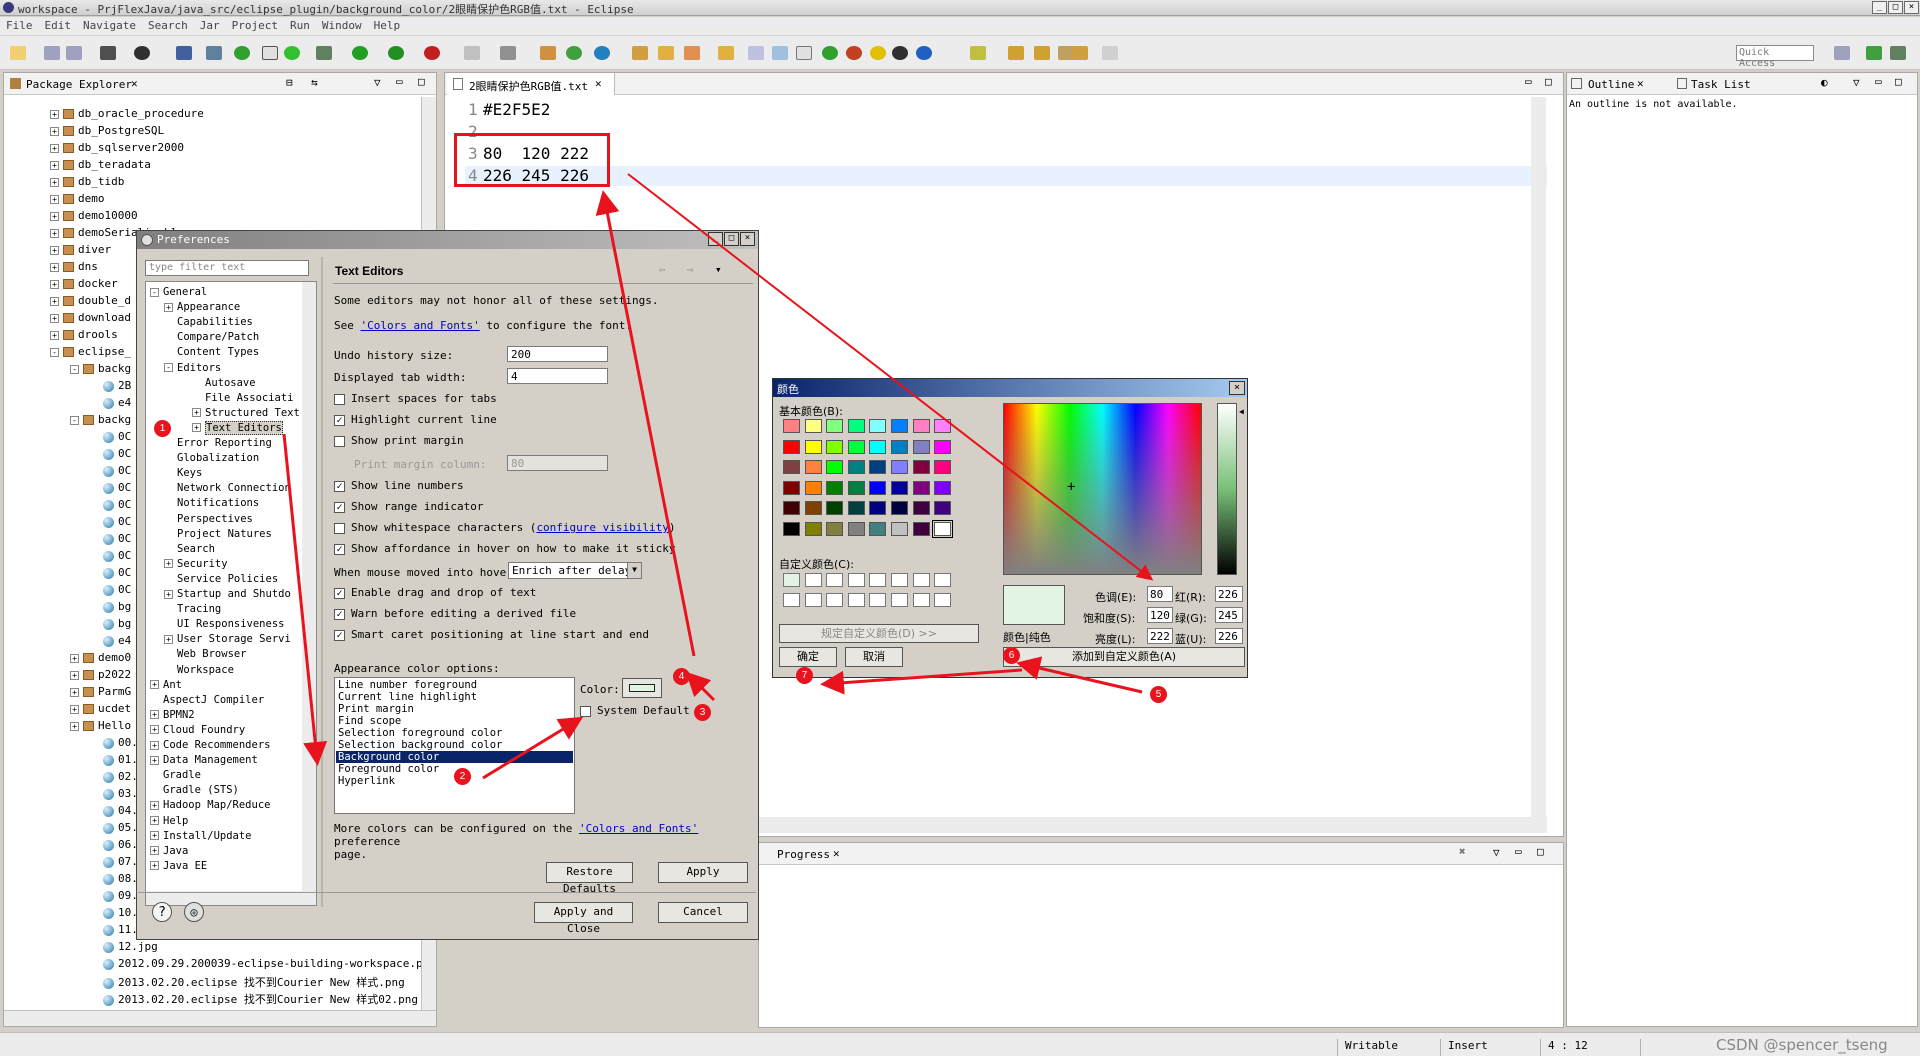 The width and height of the screenshot is (1920, 1056). Describe the element at coordinates (462, 776) in the screenshot. I see `annotation-marker: 2` at that location.